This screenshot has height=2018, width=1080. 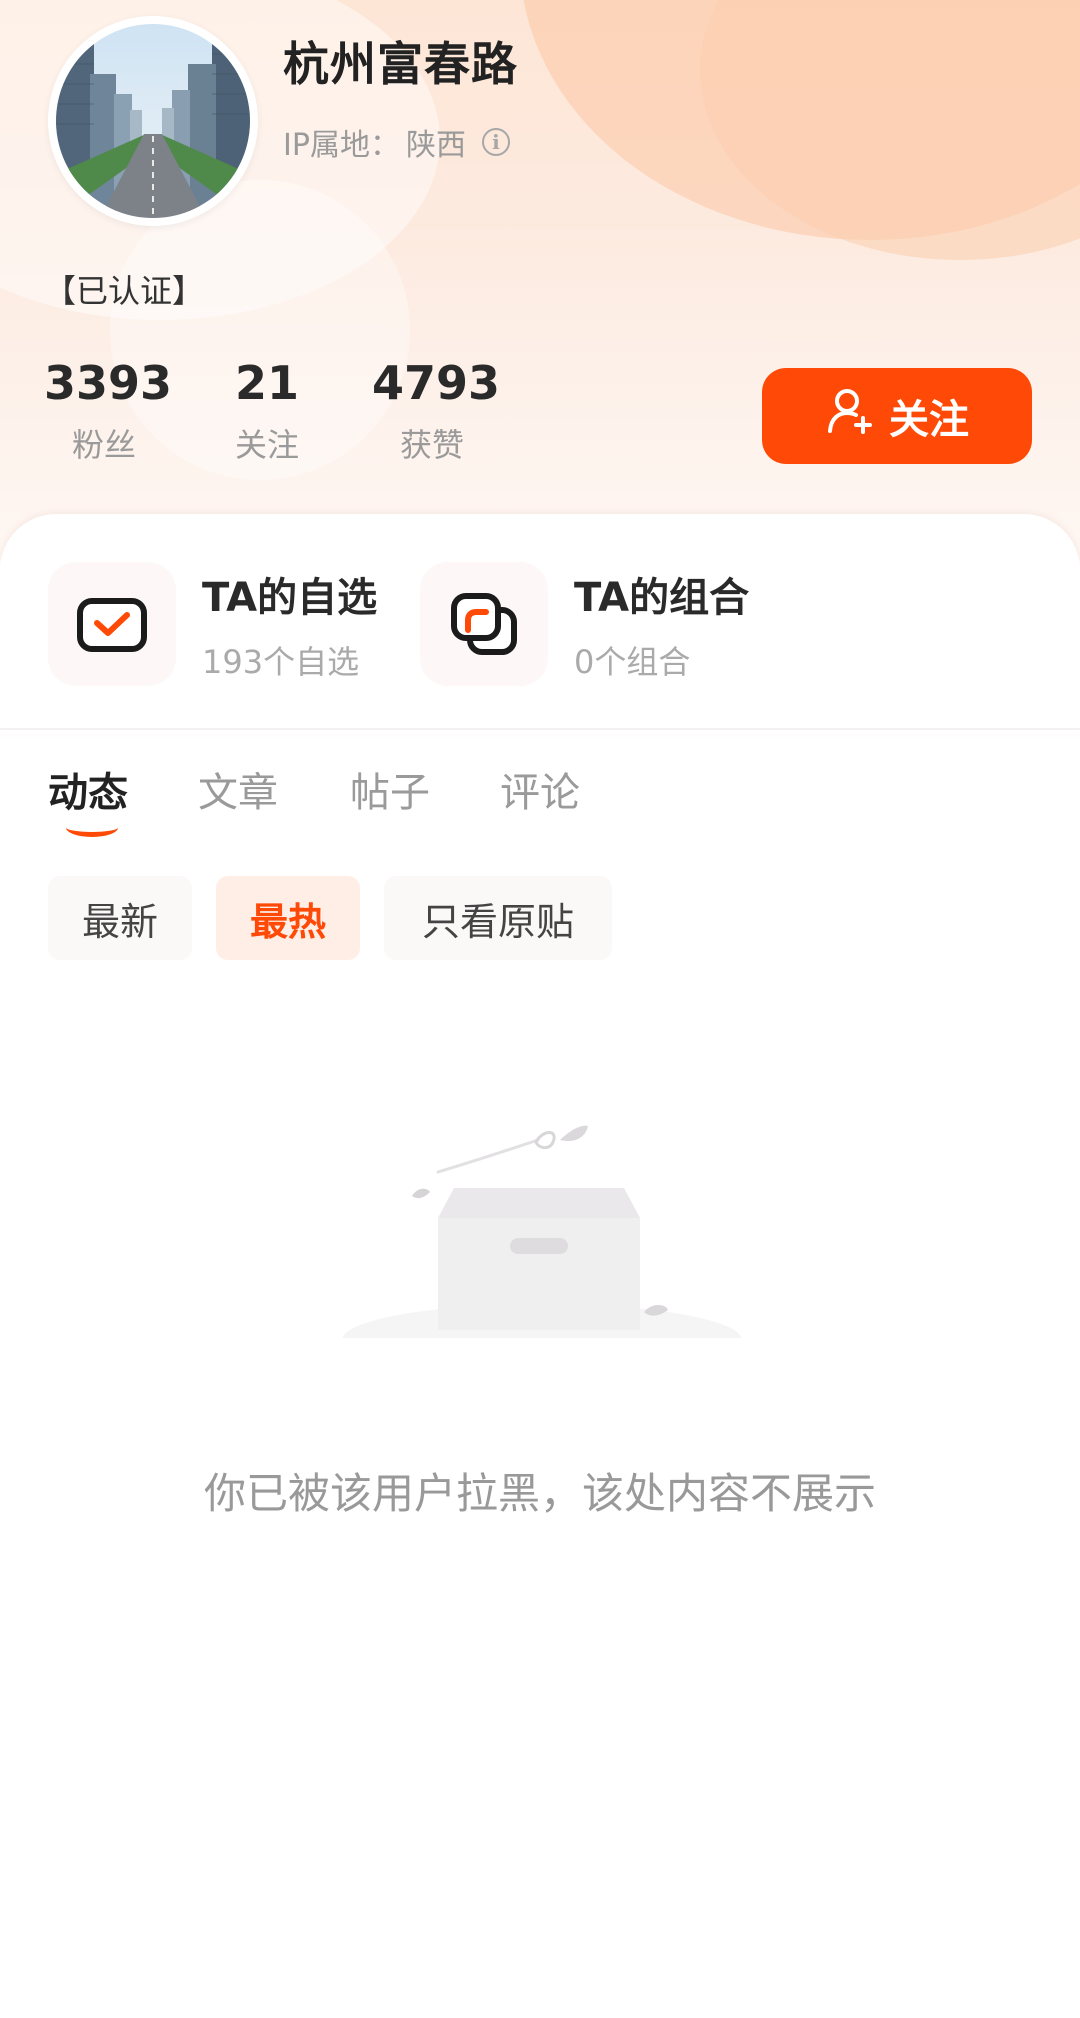 What do you see at coordinates (929, 420) in the screenshot?
I see `follow-button-label: 关注` at bounding box center [929, 420].